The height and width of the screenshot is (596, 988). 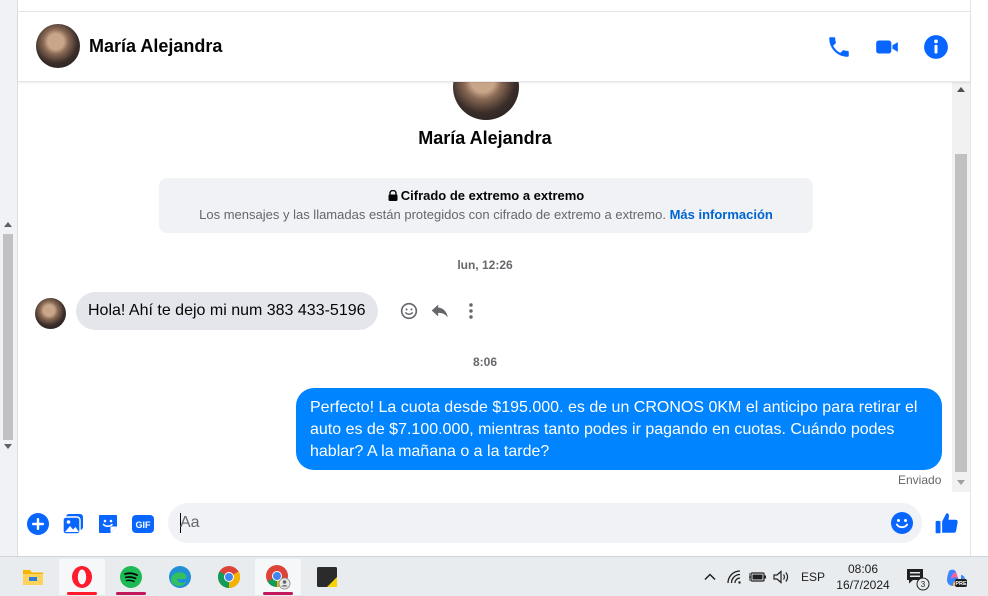 I want to click on clock-time: 08:06, so click(x=863, y=569).